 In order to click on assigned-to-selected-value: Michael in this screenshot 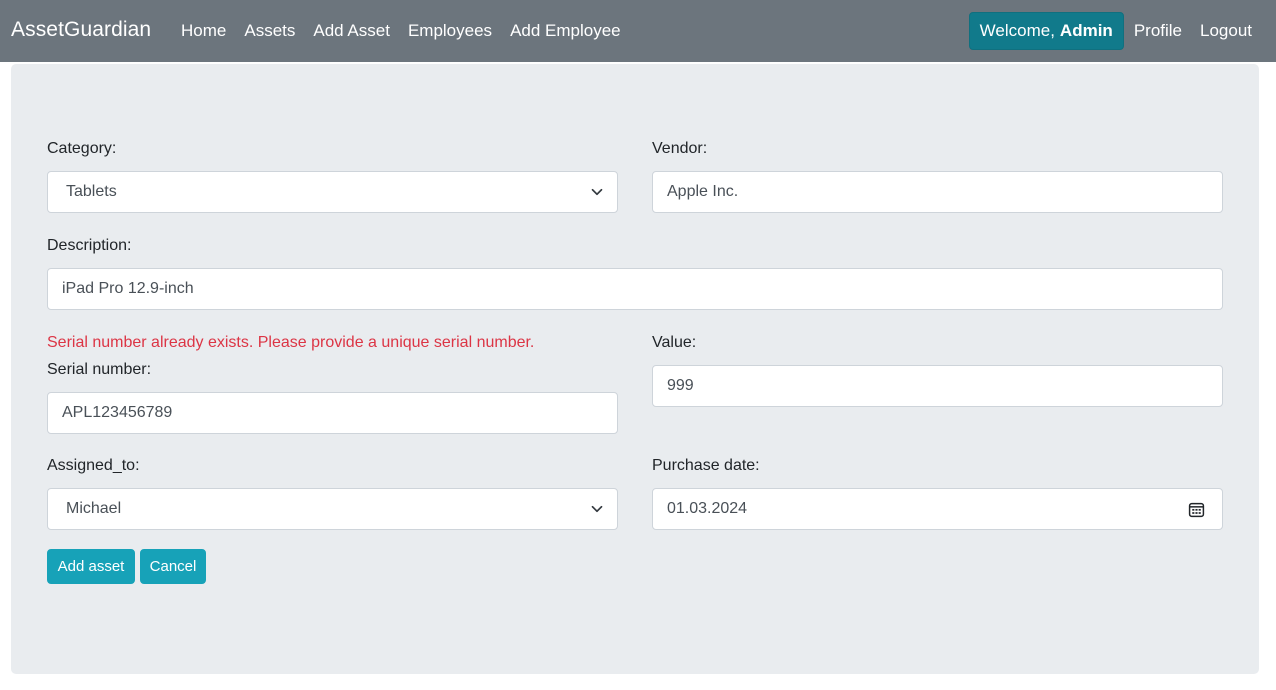, I will do `click(94, 508)`.